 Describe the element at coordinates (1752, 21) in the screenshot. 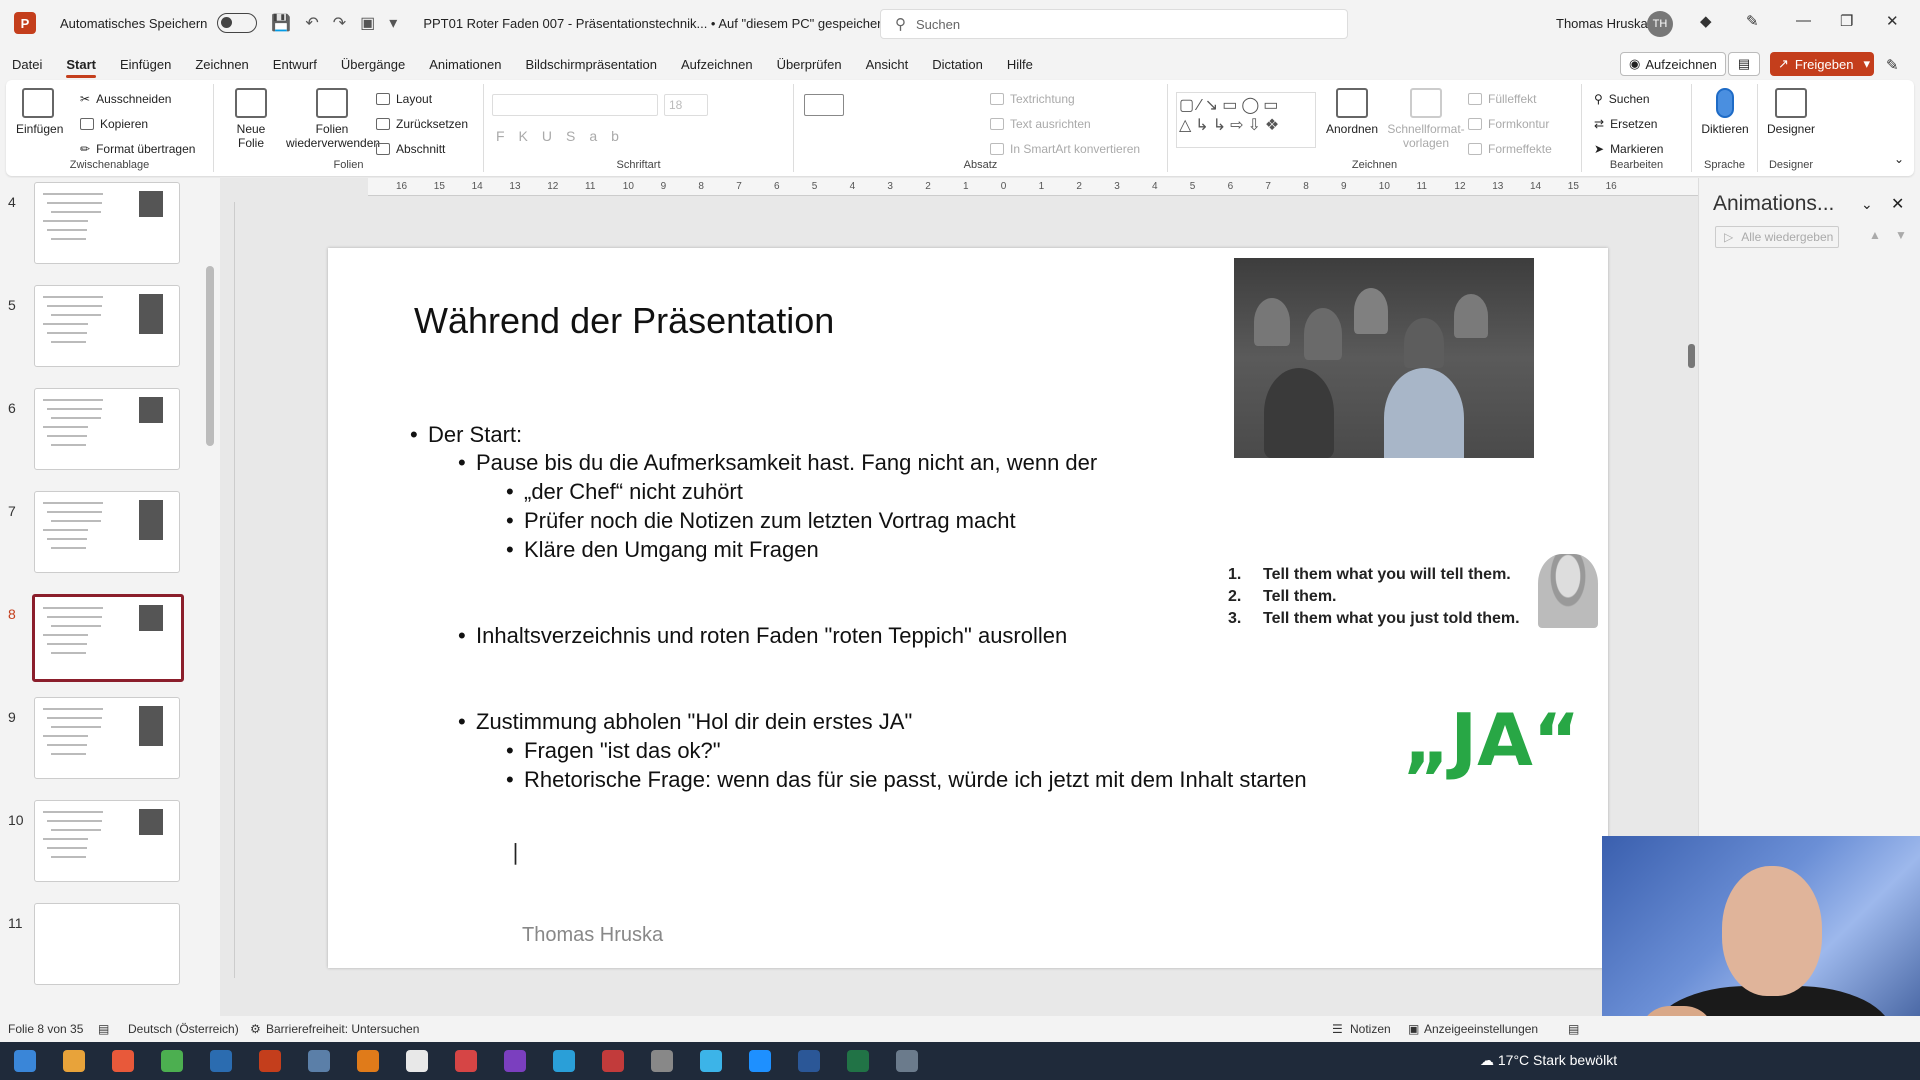

I see `pen-icon: ✎` at that location.